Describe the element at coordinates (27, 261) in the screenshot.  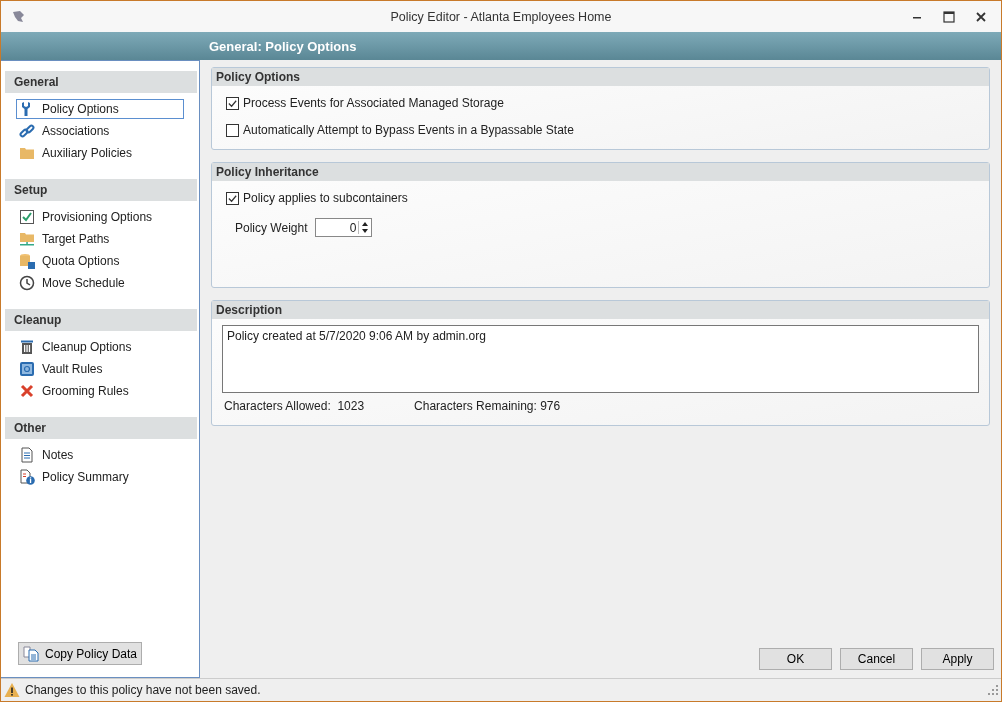
I see `database-icon` at that location.